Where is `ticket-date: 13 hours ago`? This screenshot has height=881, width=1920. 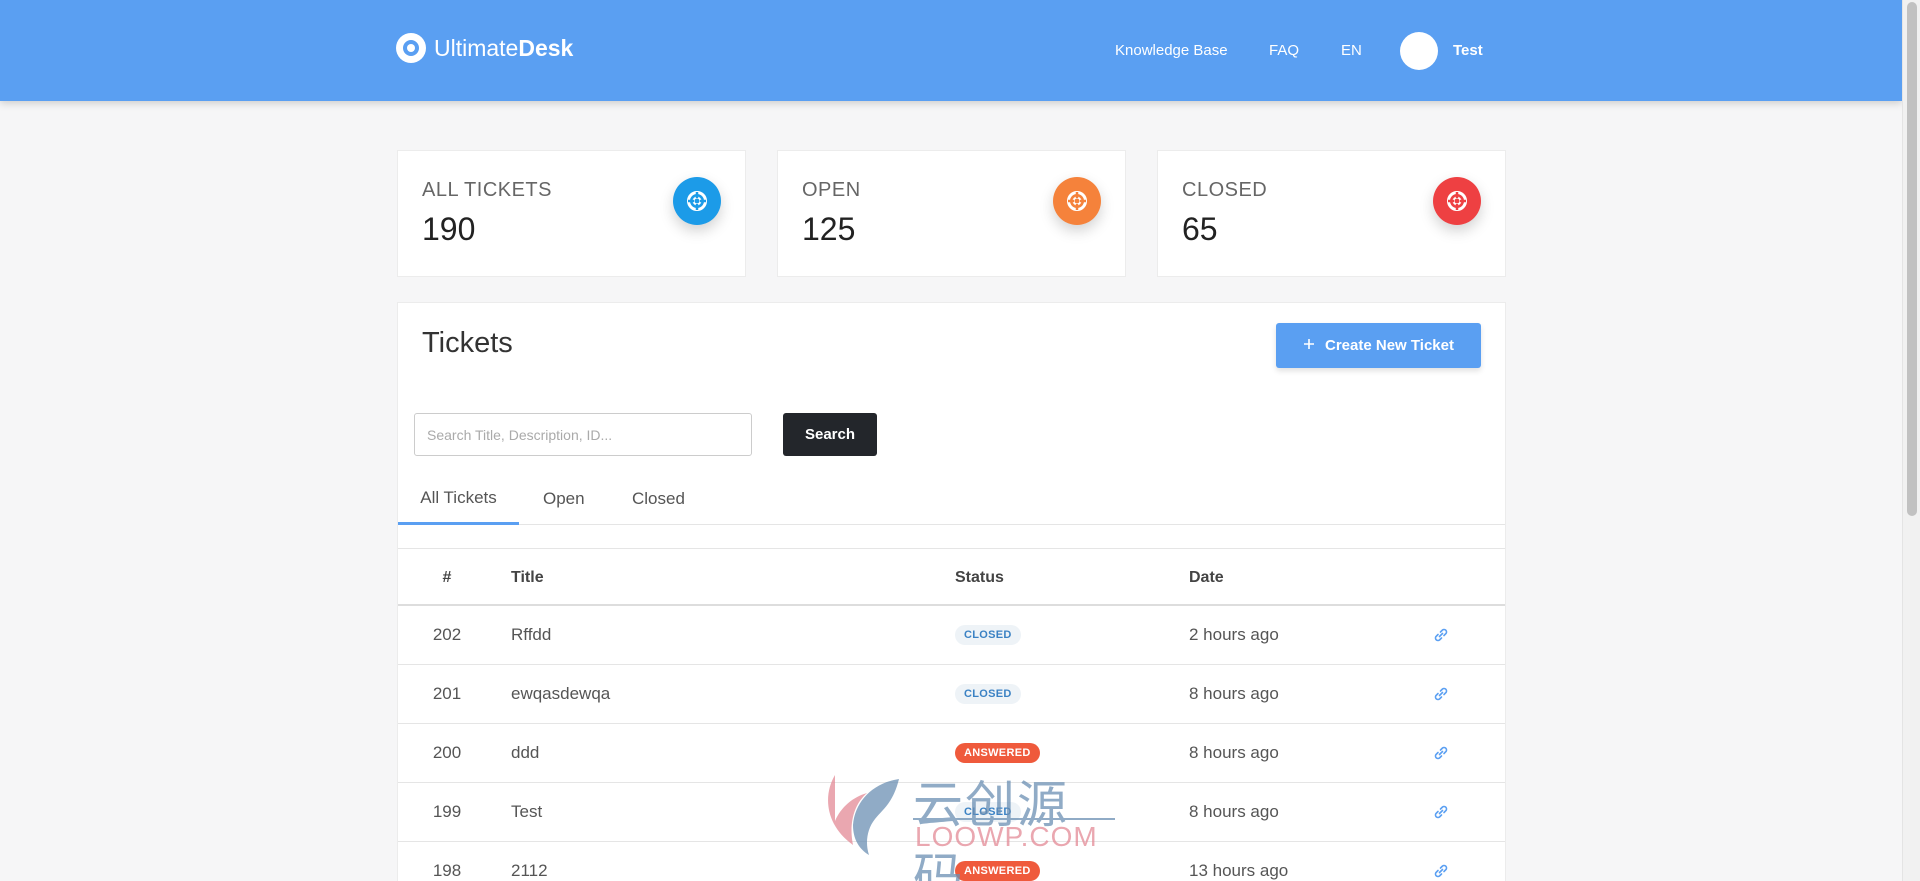 ticket-date: 13 hours ago is located at coordinates (1239, 870).